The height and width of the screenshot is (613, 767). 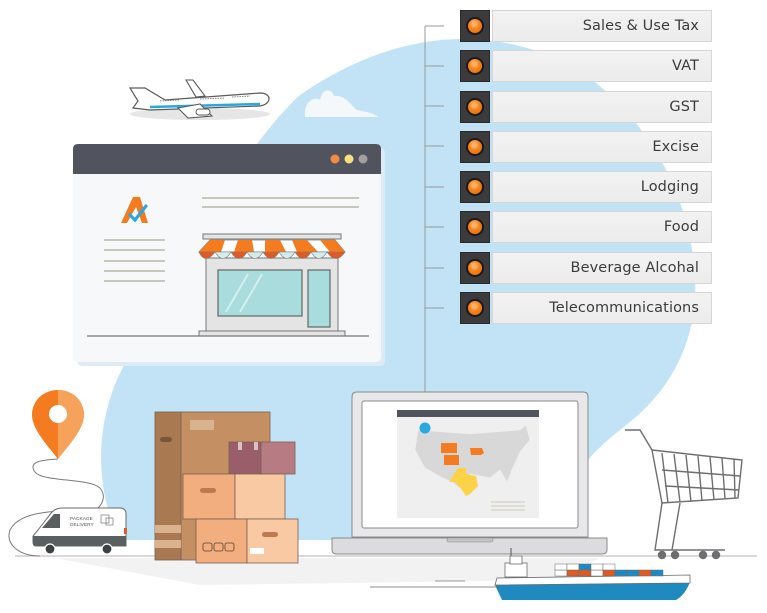 I want to click on tax-item-label: Sales & Use Tax, so click(x=602, y=26).